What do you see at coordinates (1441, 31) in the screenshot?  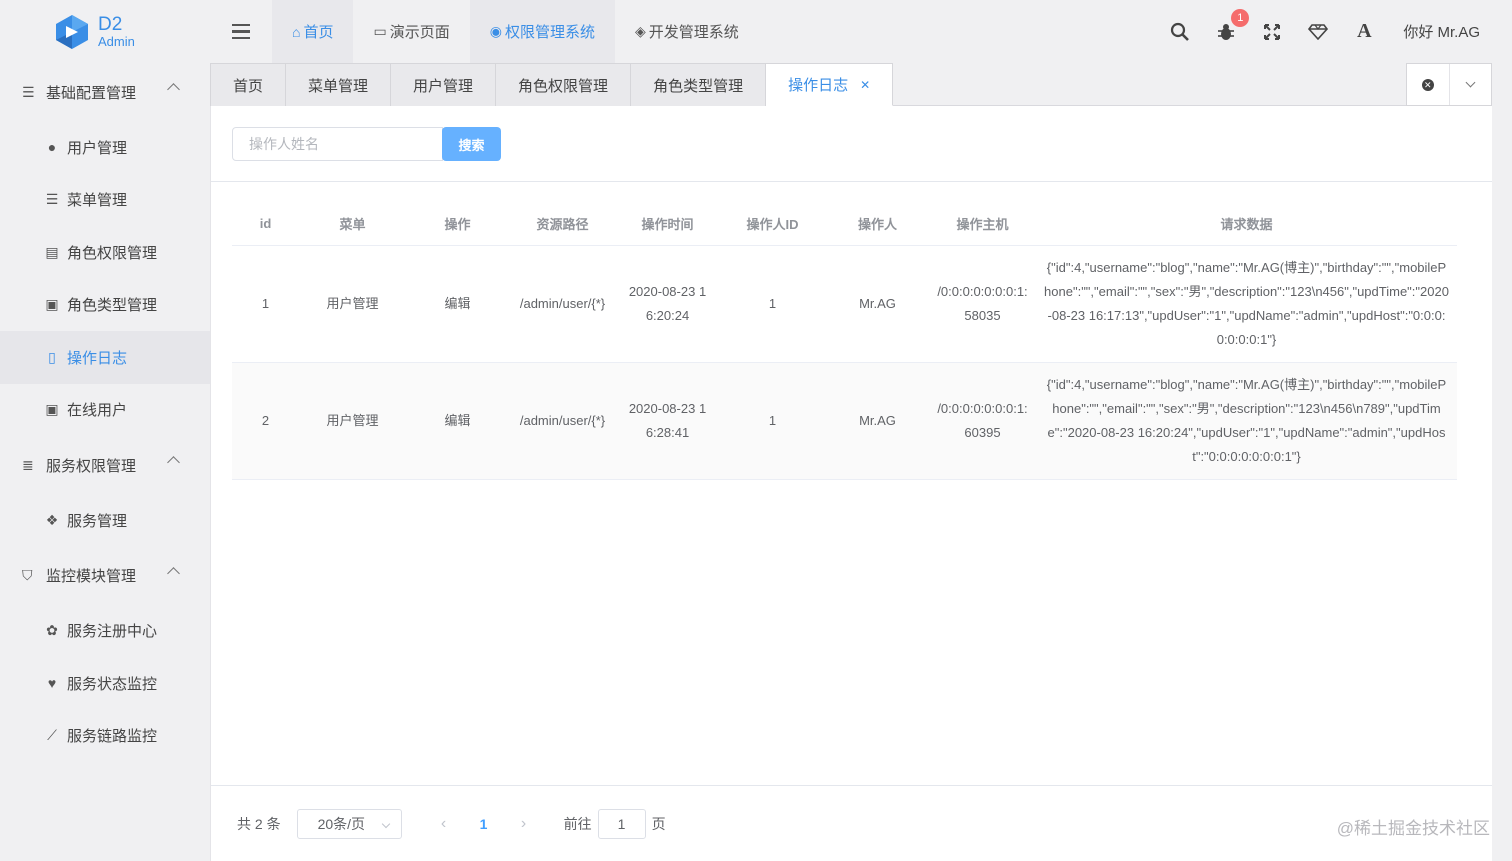 I see `user-greeting: 你好 Mr.AG` at bounding box center [1441, 31].